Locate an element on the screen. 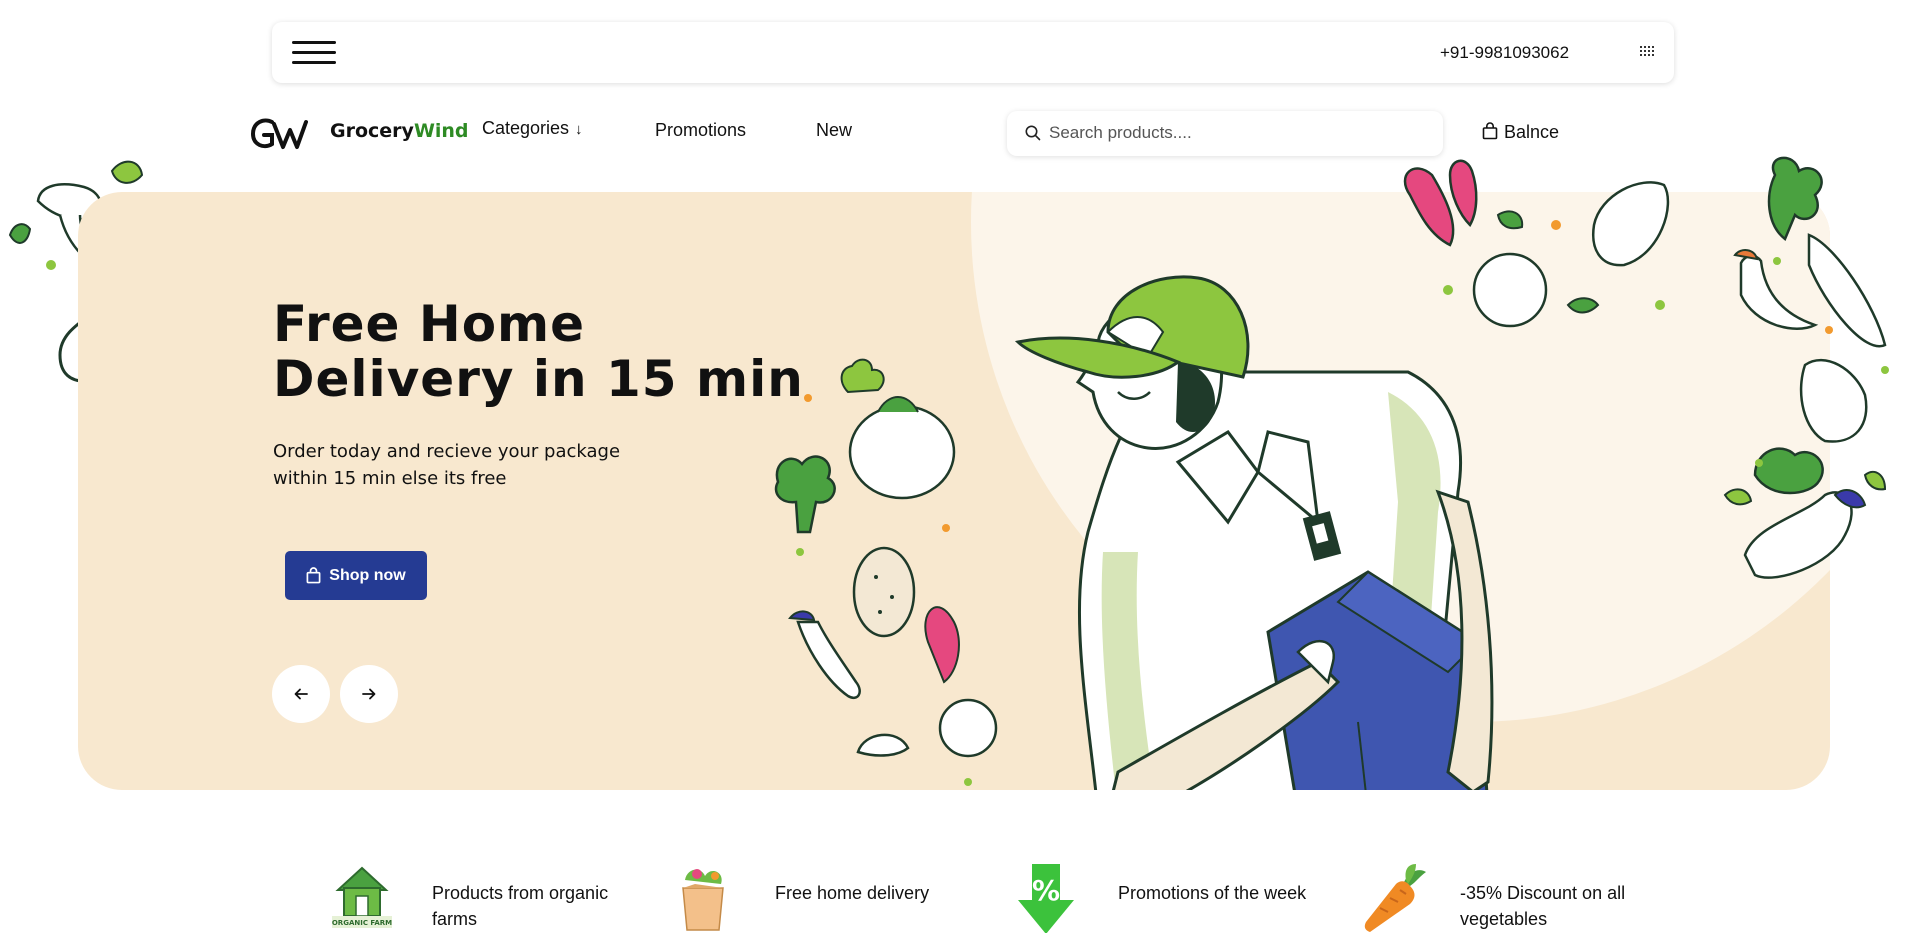 The image size is (1920, 933). search-input is located at coordinates (1234, 133).